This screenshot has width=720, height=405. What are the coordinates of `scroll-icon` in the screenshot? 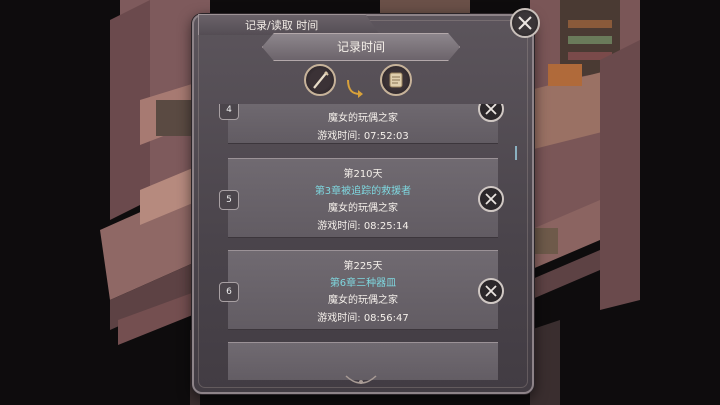 It's located at (396, 80).